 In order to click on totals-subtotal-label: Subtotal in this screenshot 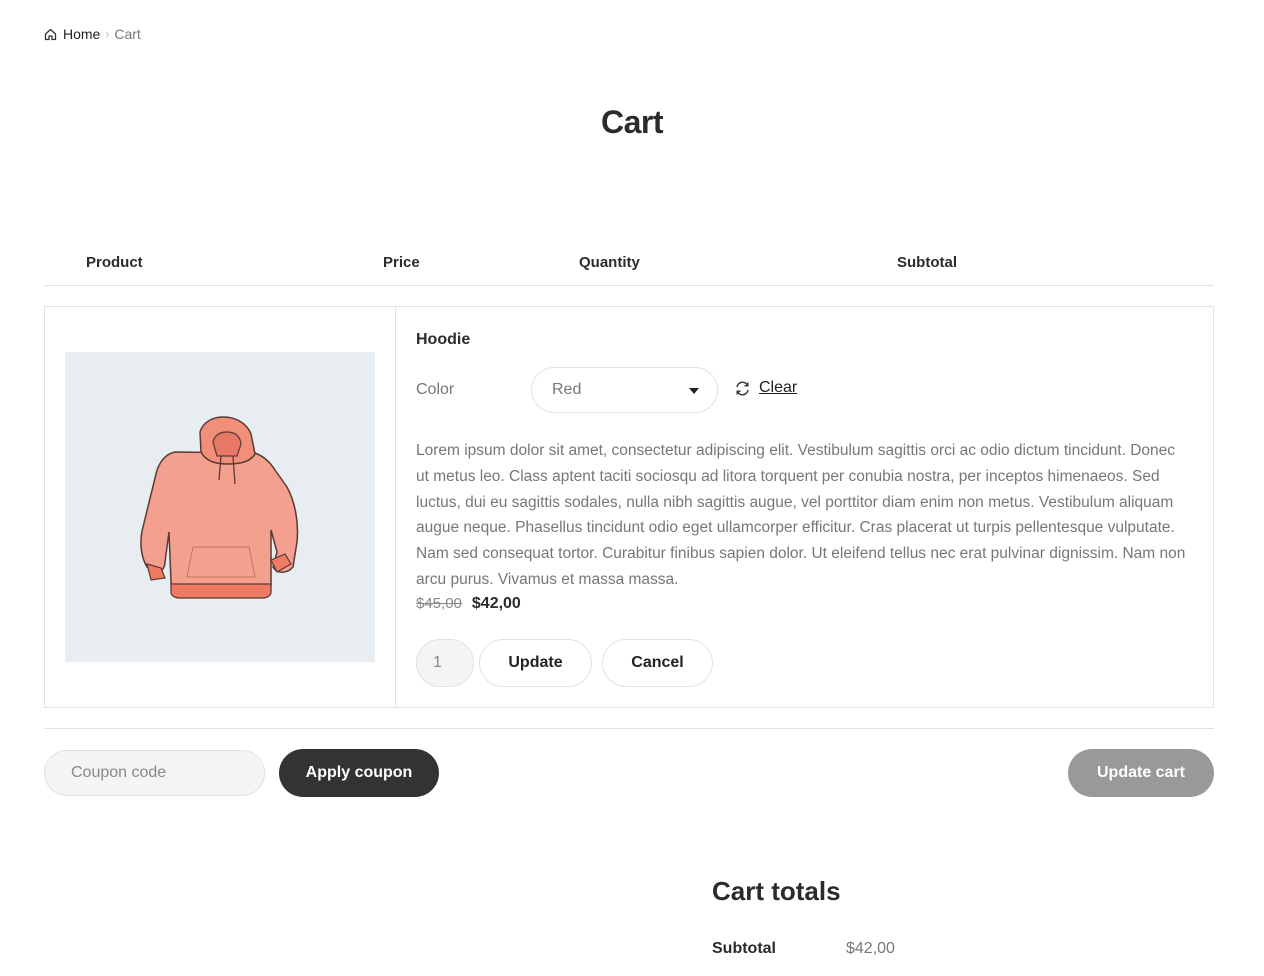, I will do `click(744, 948)`.